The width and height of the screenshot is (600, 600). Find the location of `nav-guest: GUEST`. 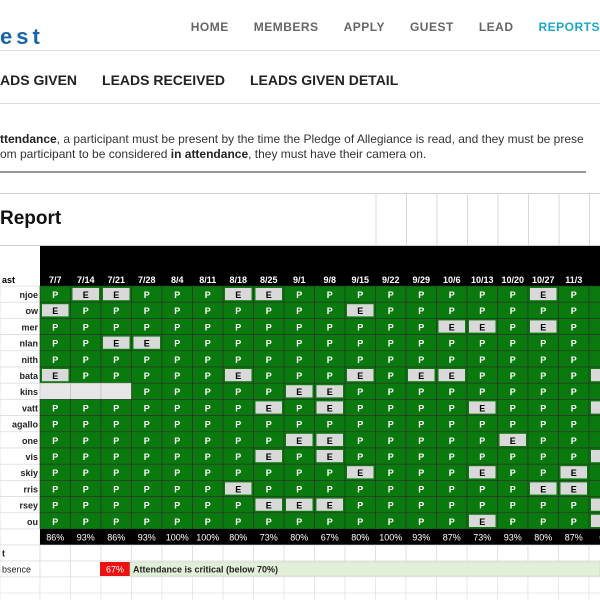

nav-guest: GUEST is located at coordinates (432, 27).